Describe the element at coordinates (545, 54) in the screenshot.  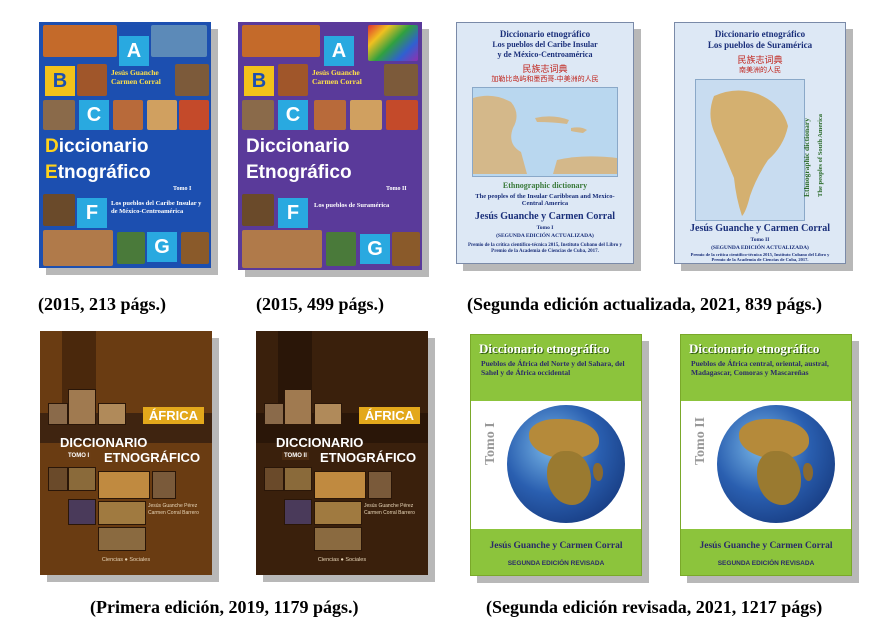
I see `cover-title-line-3: y de México-Centroamérica` at that location.